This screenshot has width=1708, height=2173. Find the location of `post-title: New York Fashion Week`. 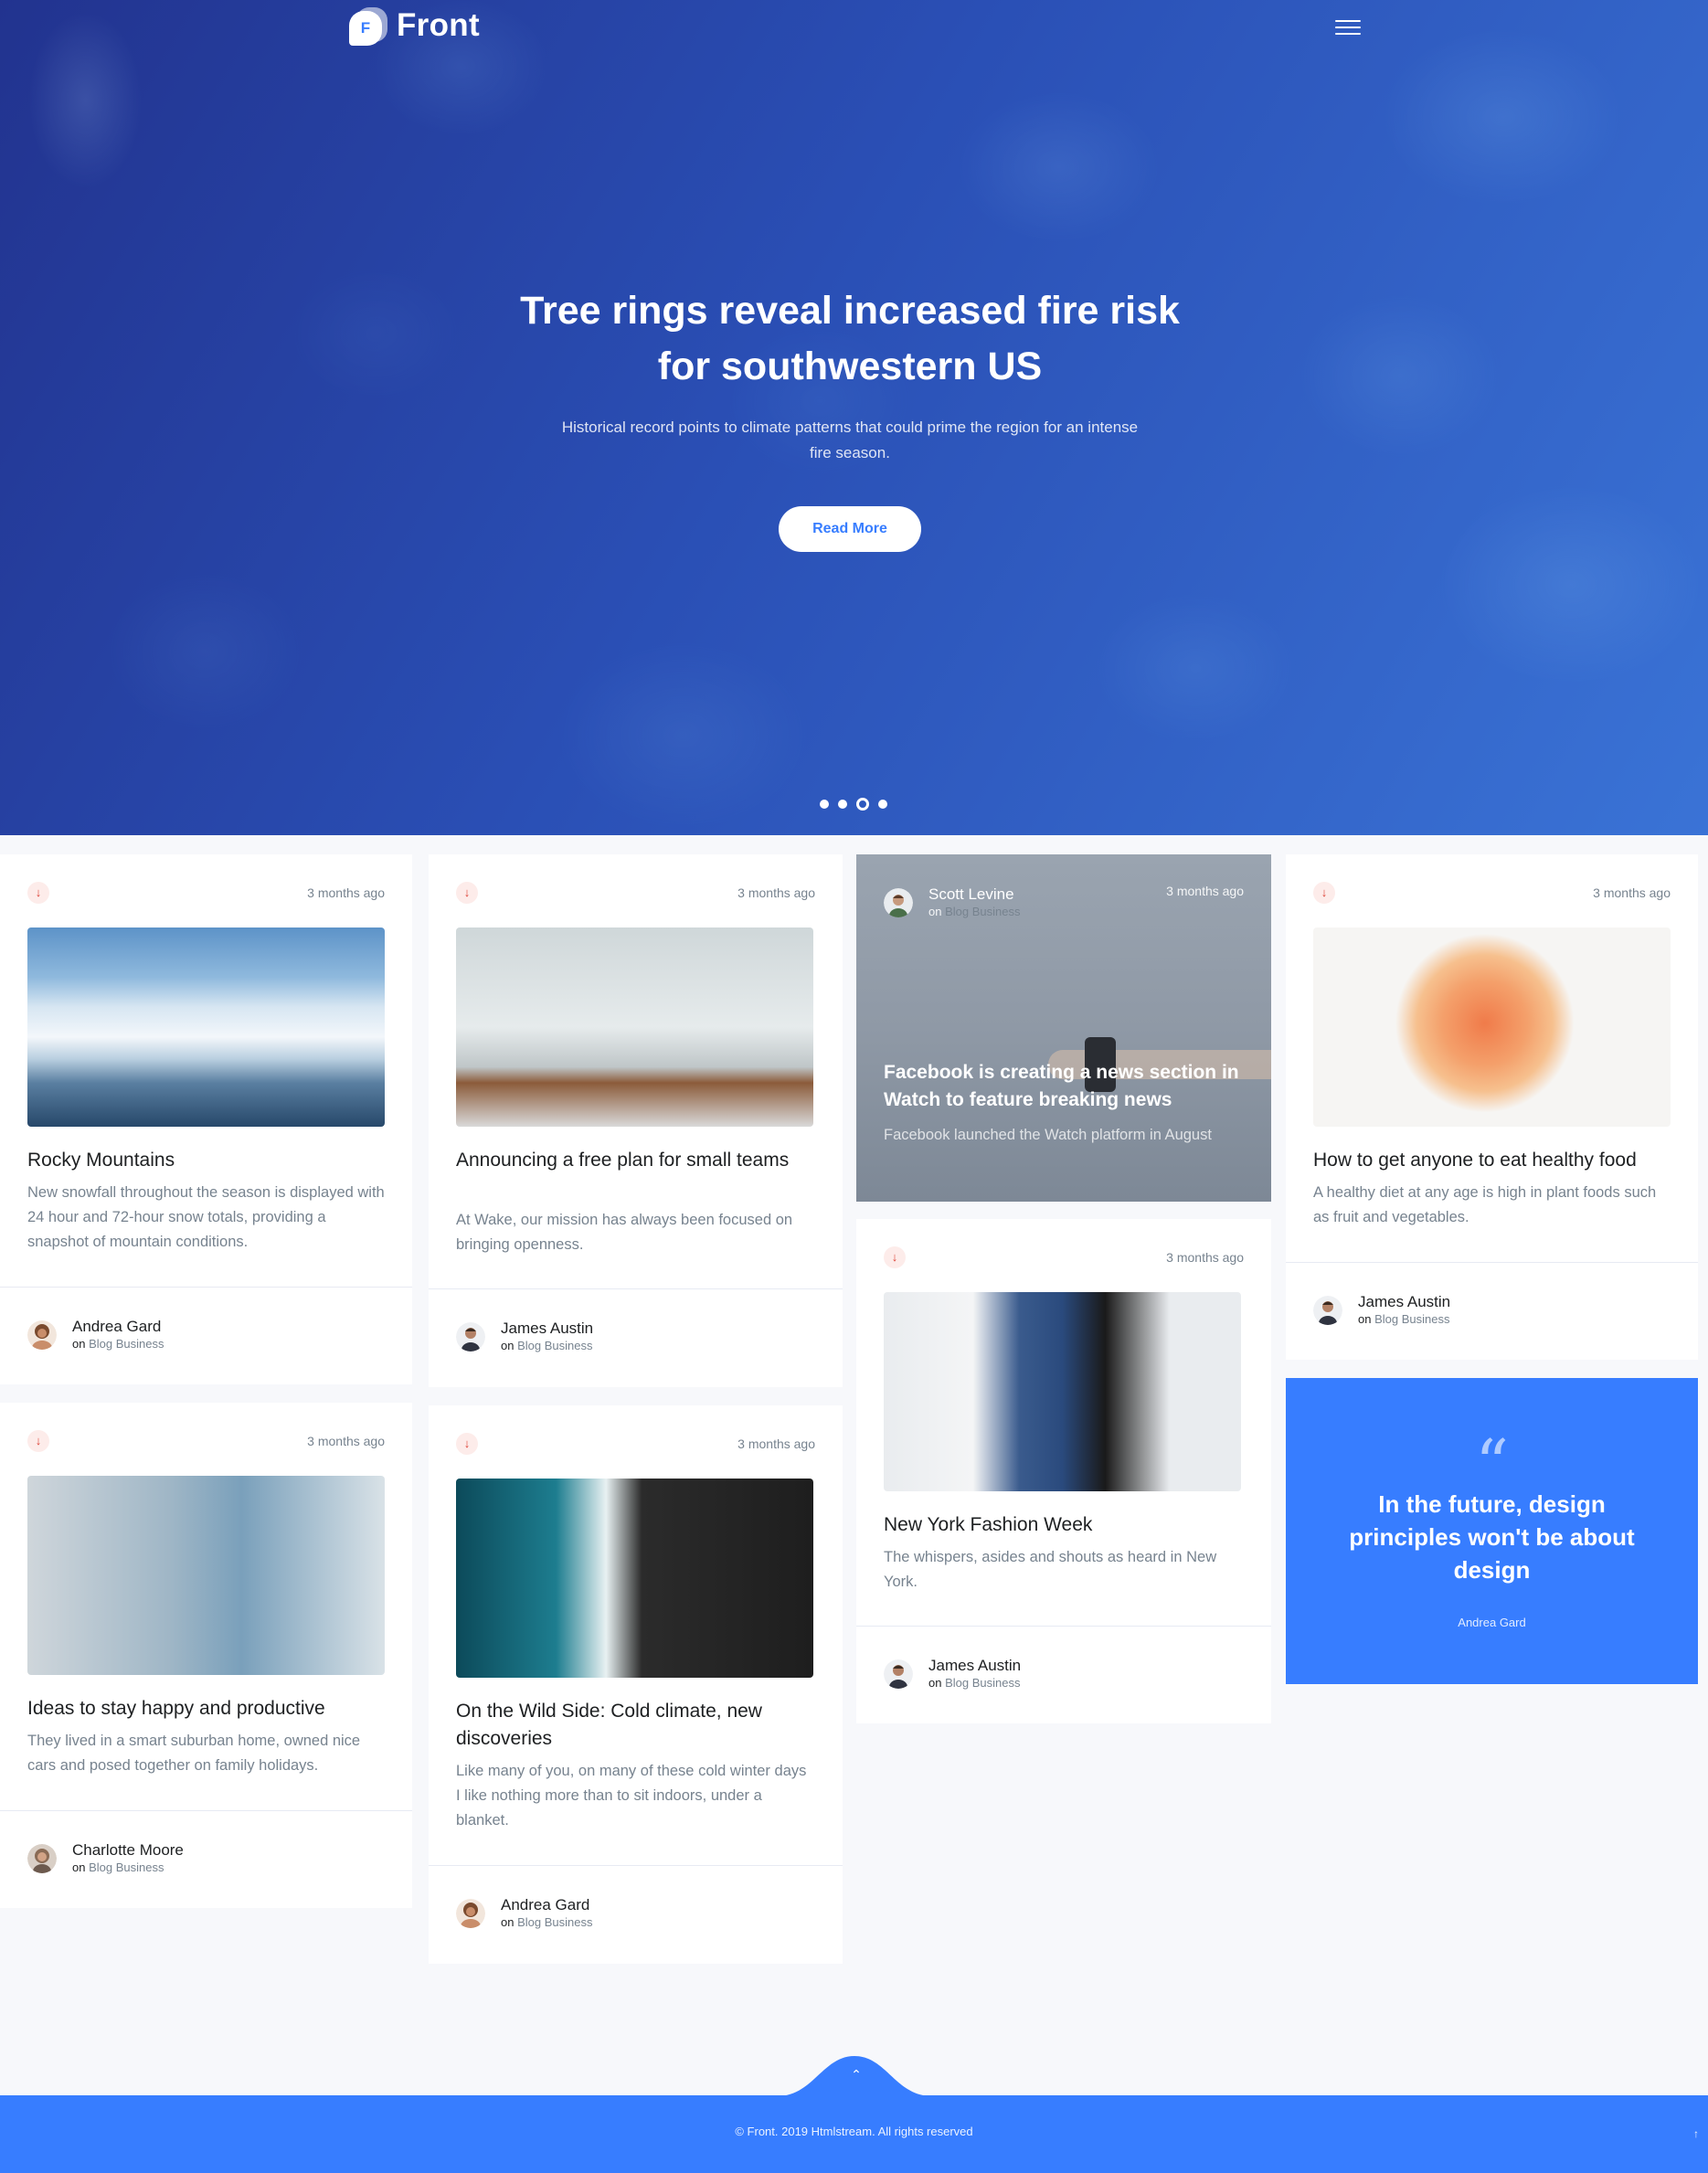

post-title: New York Fashion Week is located at coordinates (1062, 1525).